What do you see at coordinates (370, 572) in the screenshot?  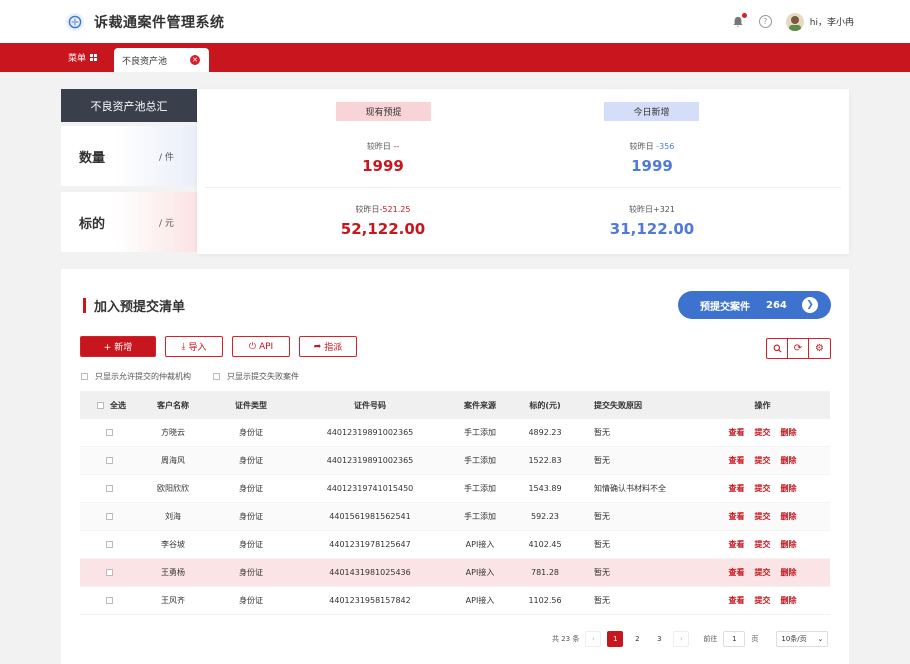 I see `cell-id-no: 4401431981025436` at bounding box center [370, 572].